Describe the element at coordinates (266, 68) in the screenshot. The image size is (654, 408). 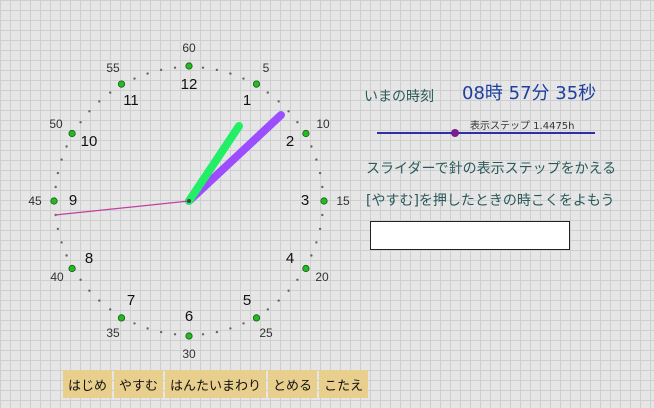
I see `minute-number-5: 5` at that location.